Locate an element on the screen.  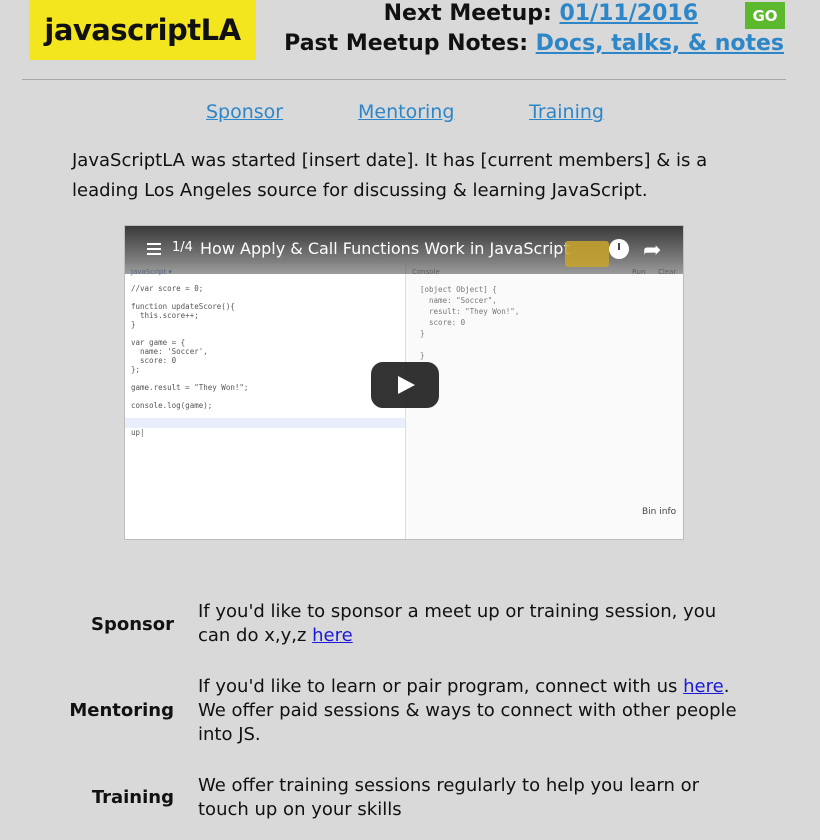
go-button: GO is located at coordinates (765, 15).